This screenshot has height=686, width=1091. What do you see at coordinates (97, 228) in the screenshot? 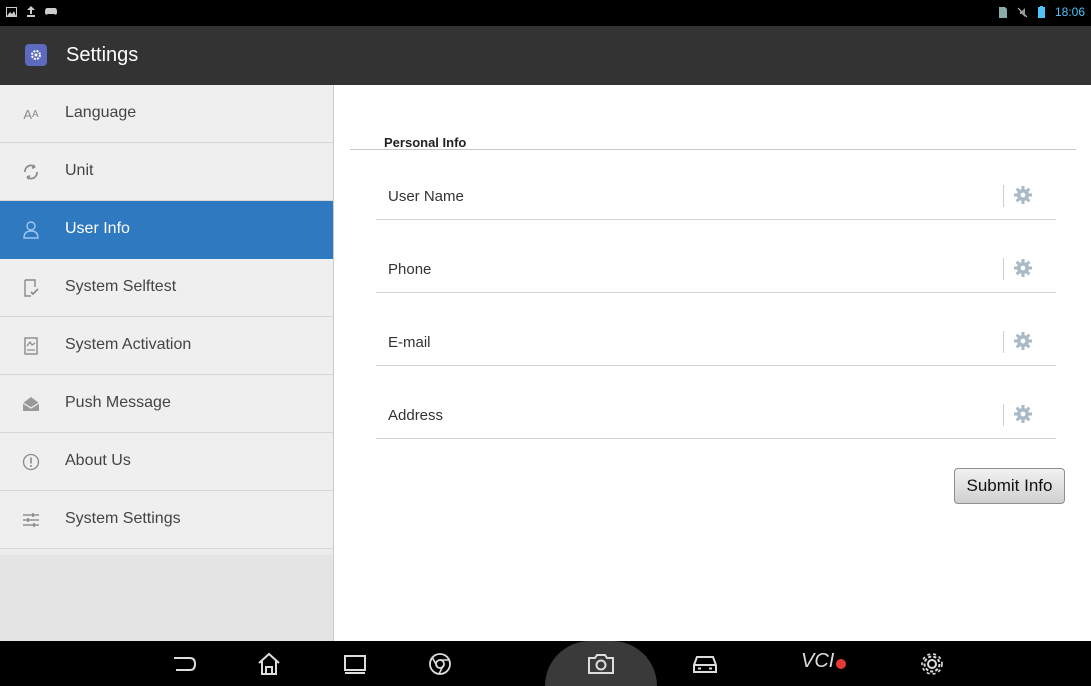
I see `sidebar-item-label: User Info` at bounding box center [97, 228].